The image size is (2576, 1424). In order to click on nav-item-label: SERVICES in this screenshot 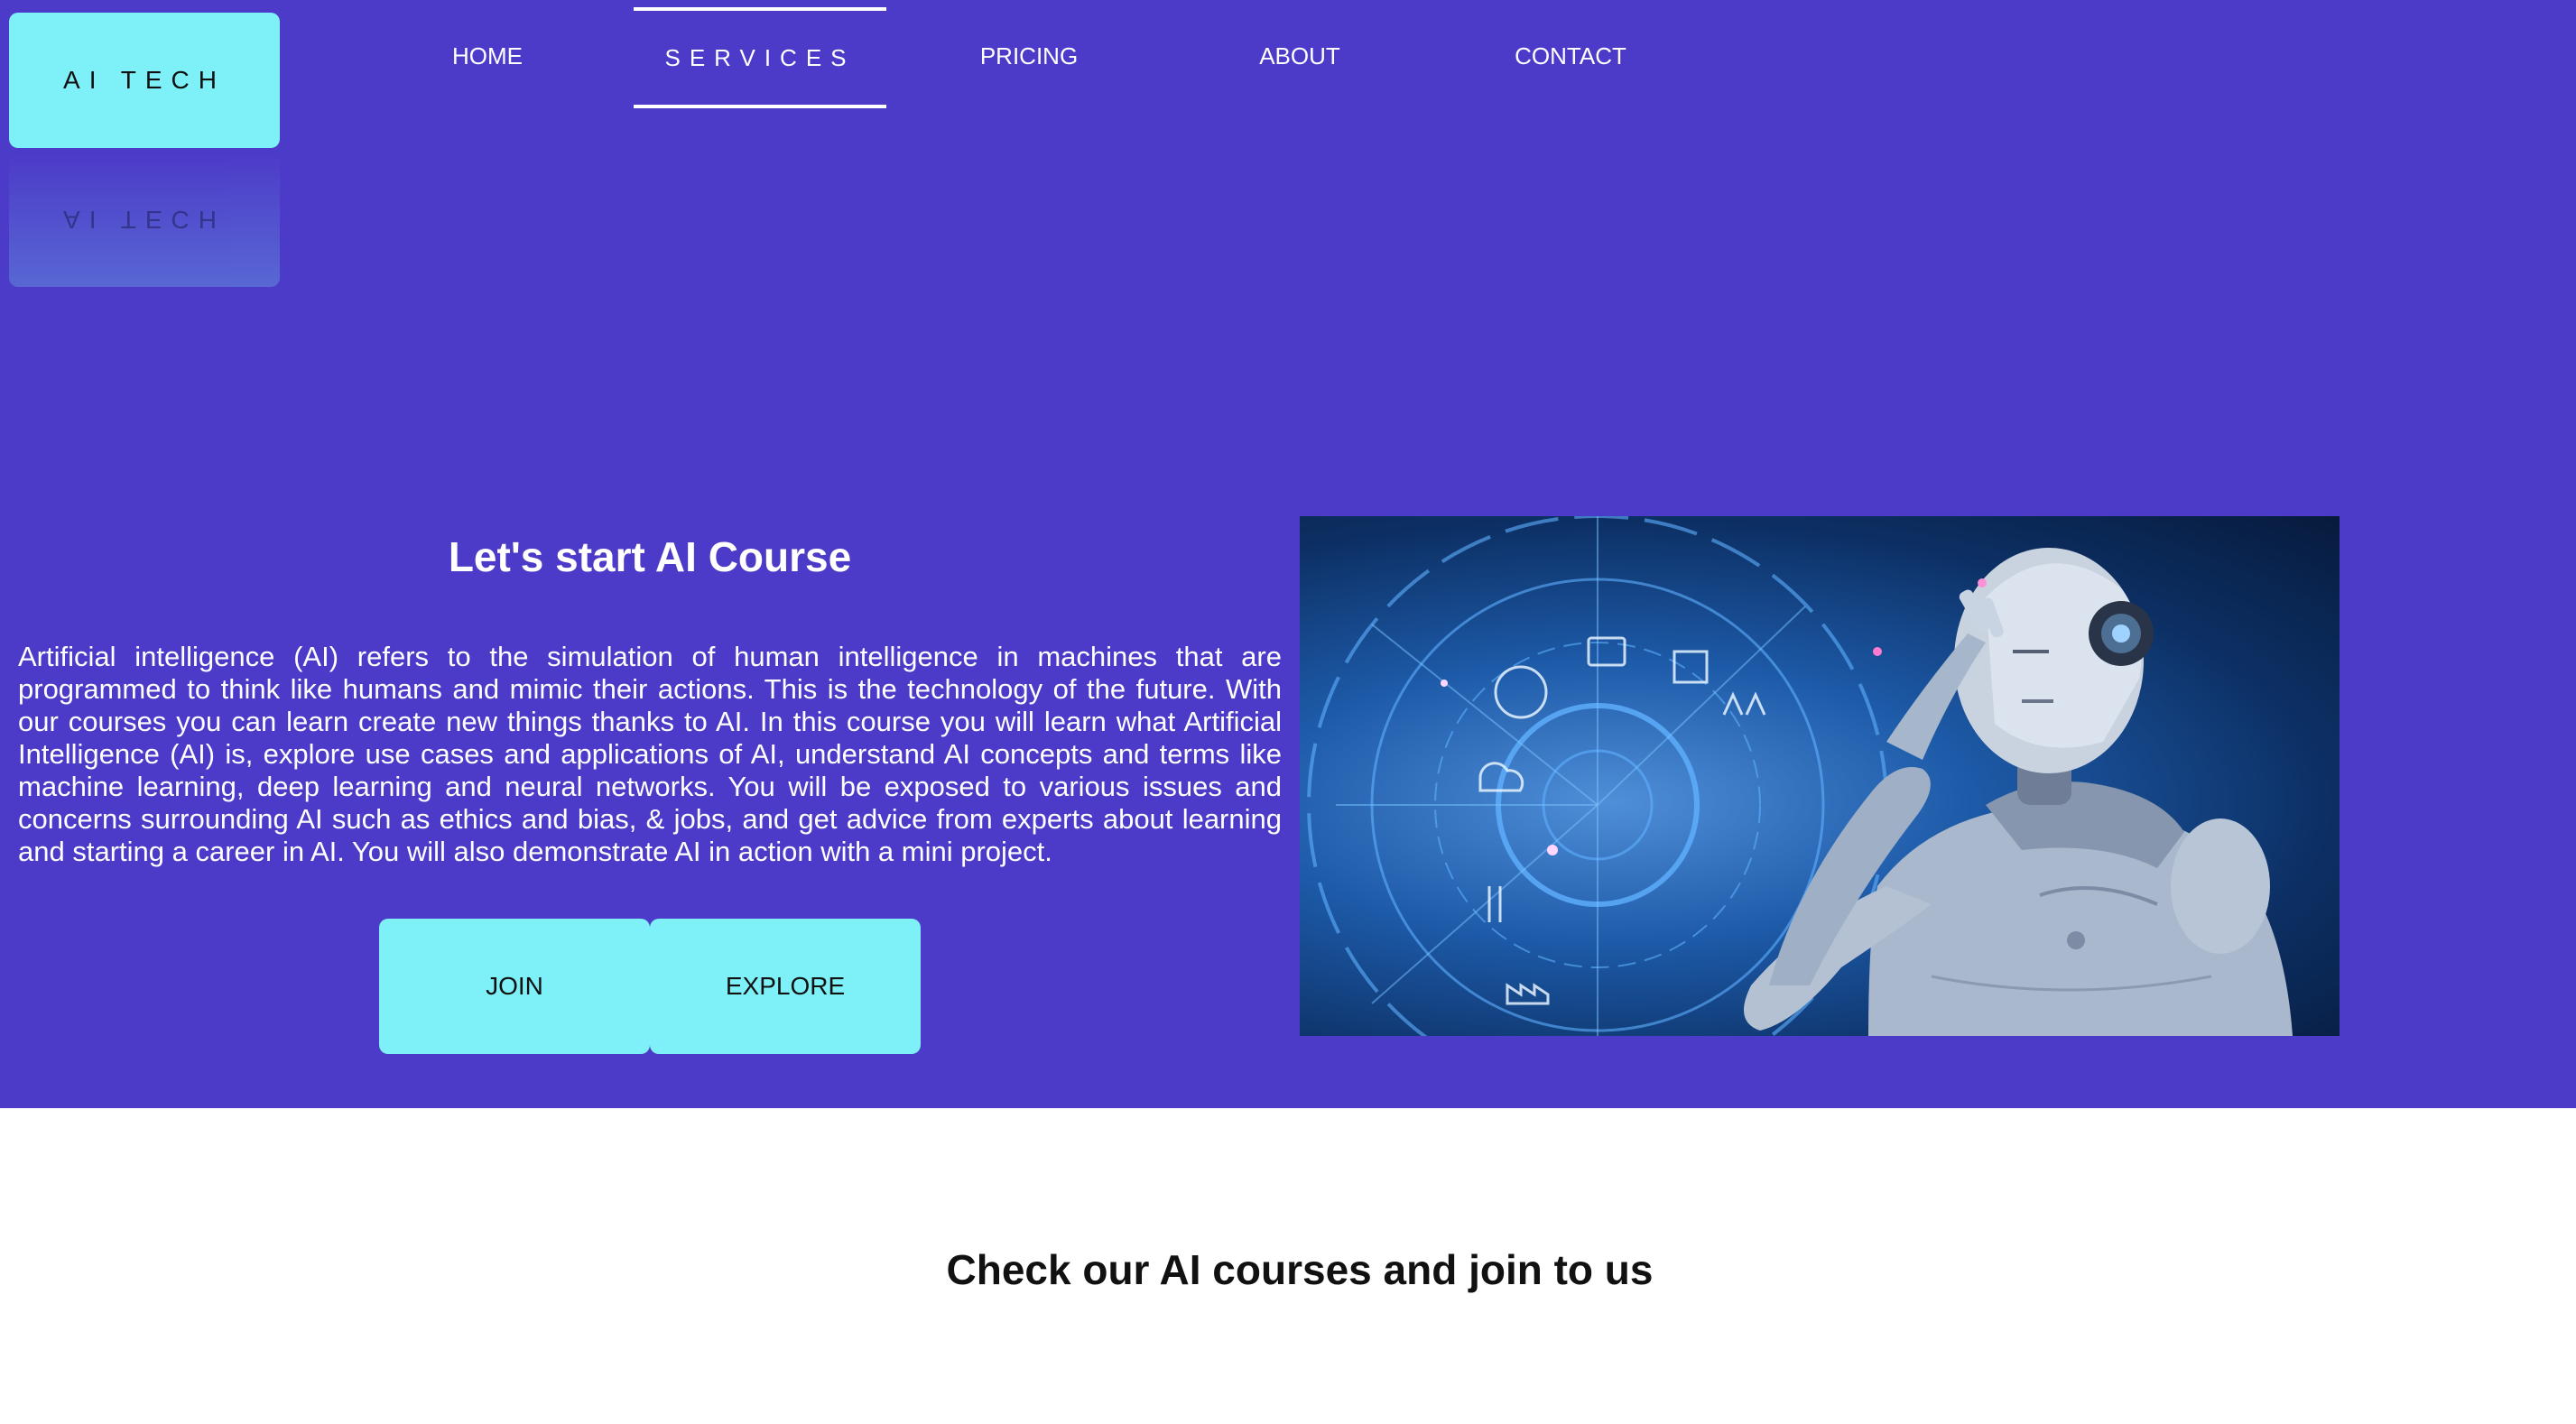, I will do `click(760, 57)`.